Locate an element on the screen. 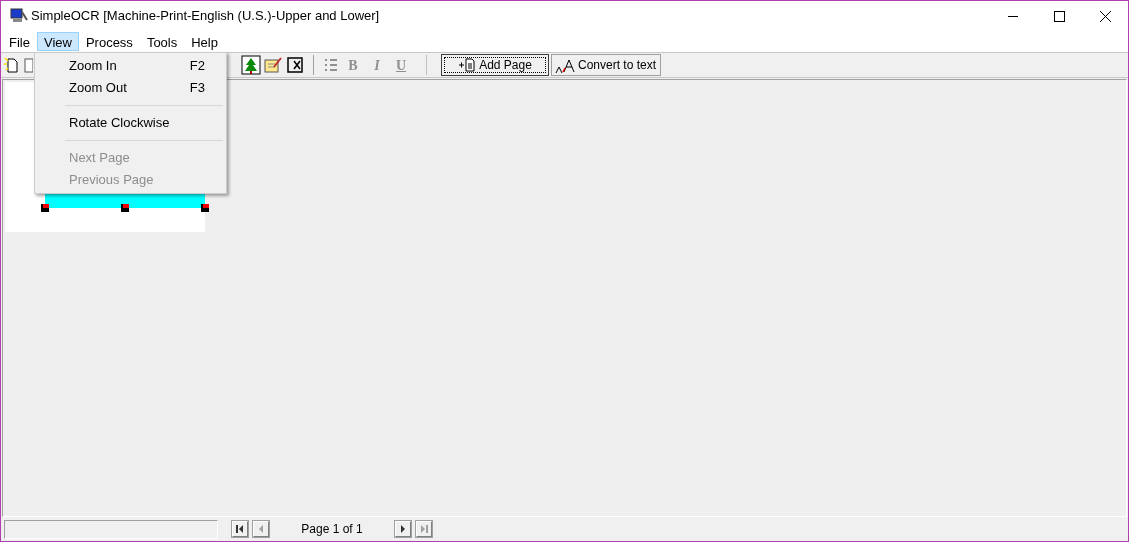 This screenshot has width=1129, height=542. menu-option-label: Zoom In is located at coordinates (93, 66).